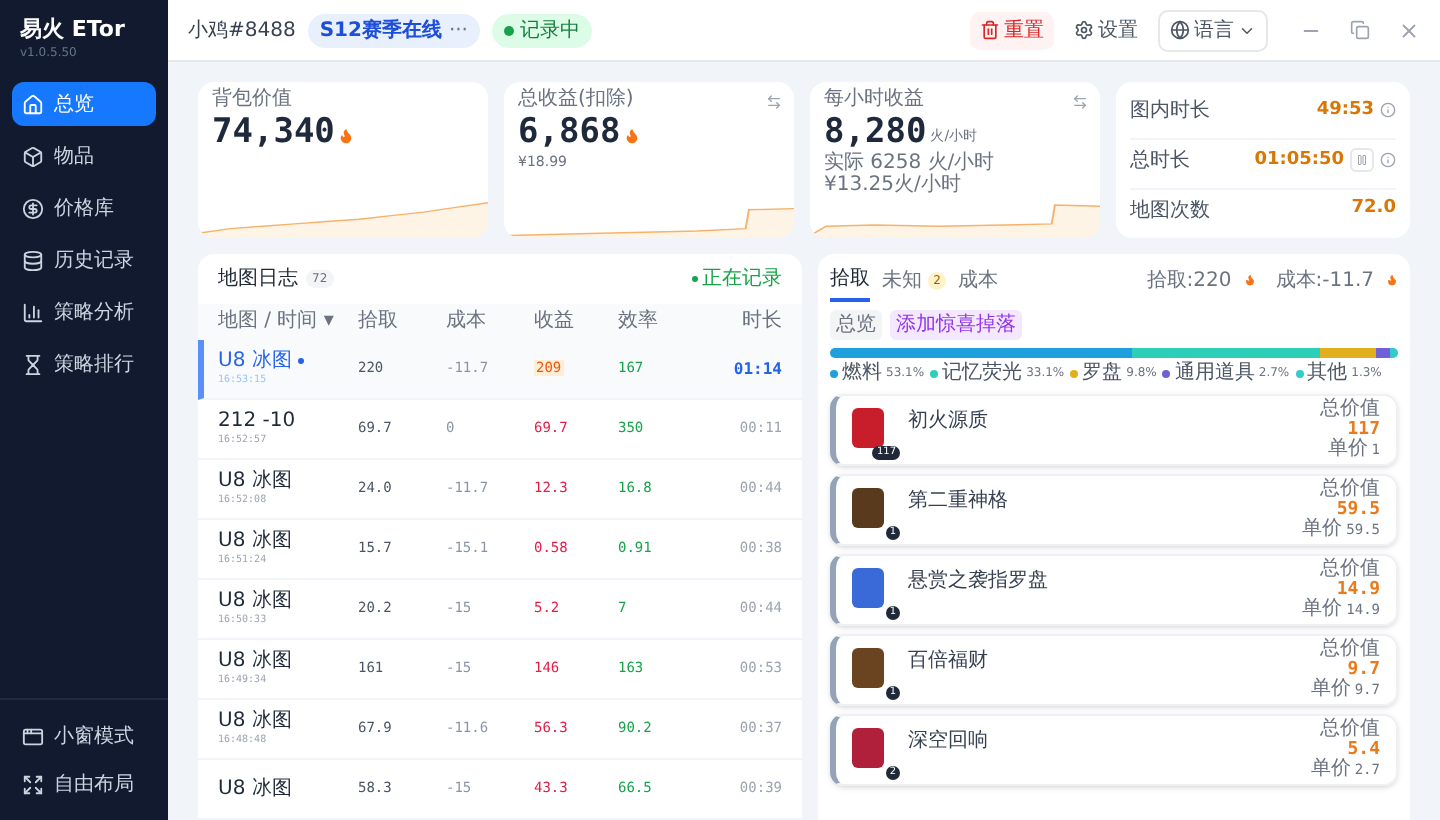  What do you see at coordinates (639, 322) in the screenshot?
I see `column-header: 效率` at bounding box center [639, 322].